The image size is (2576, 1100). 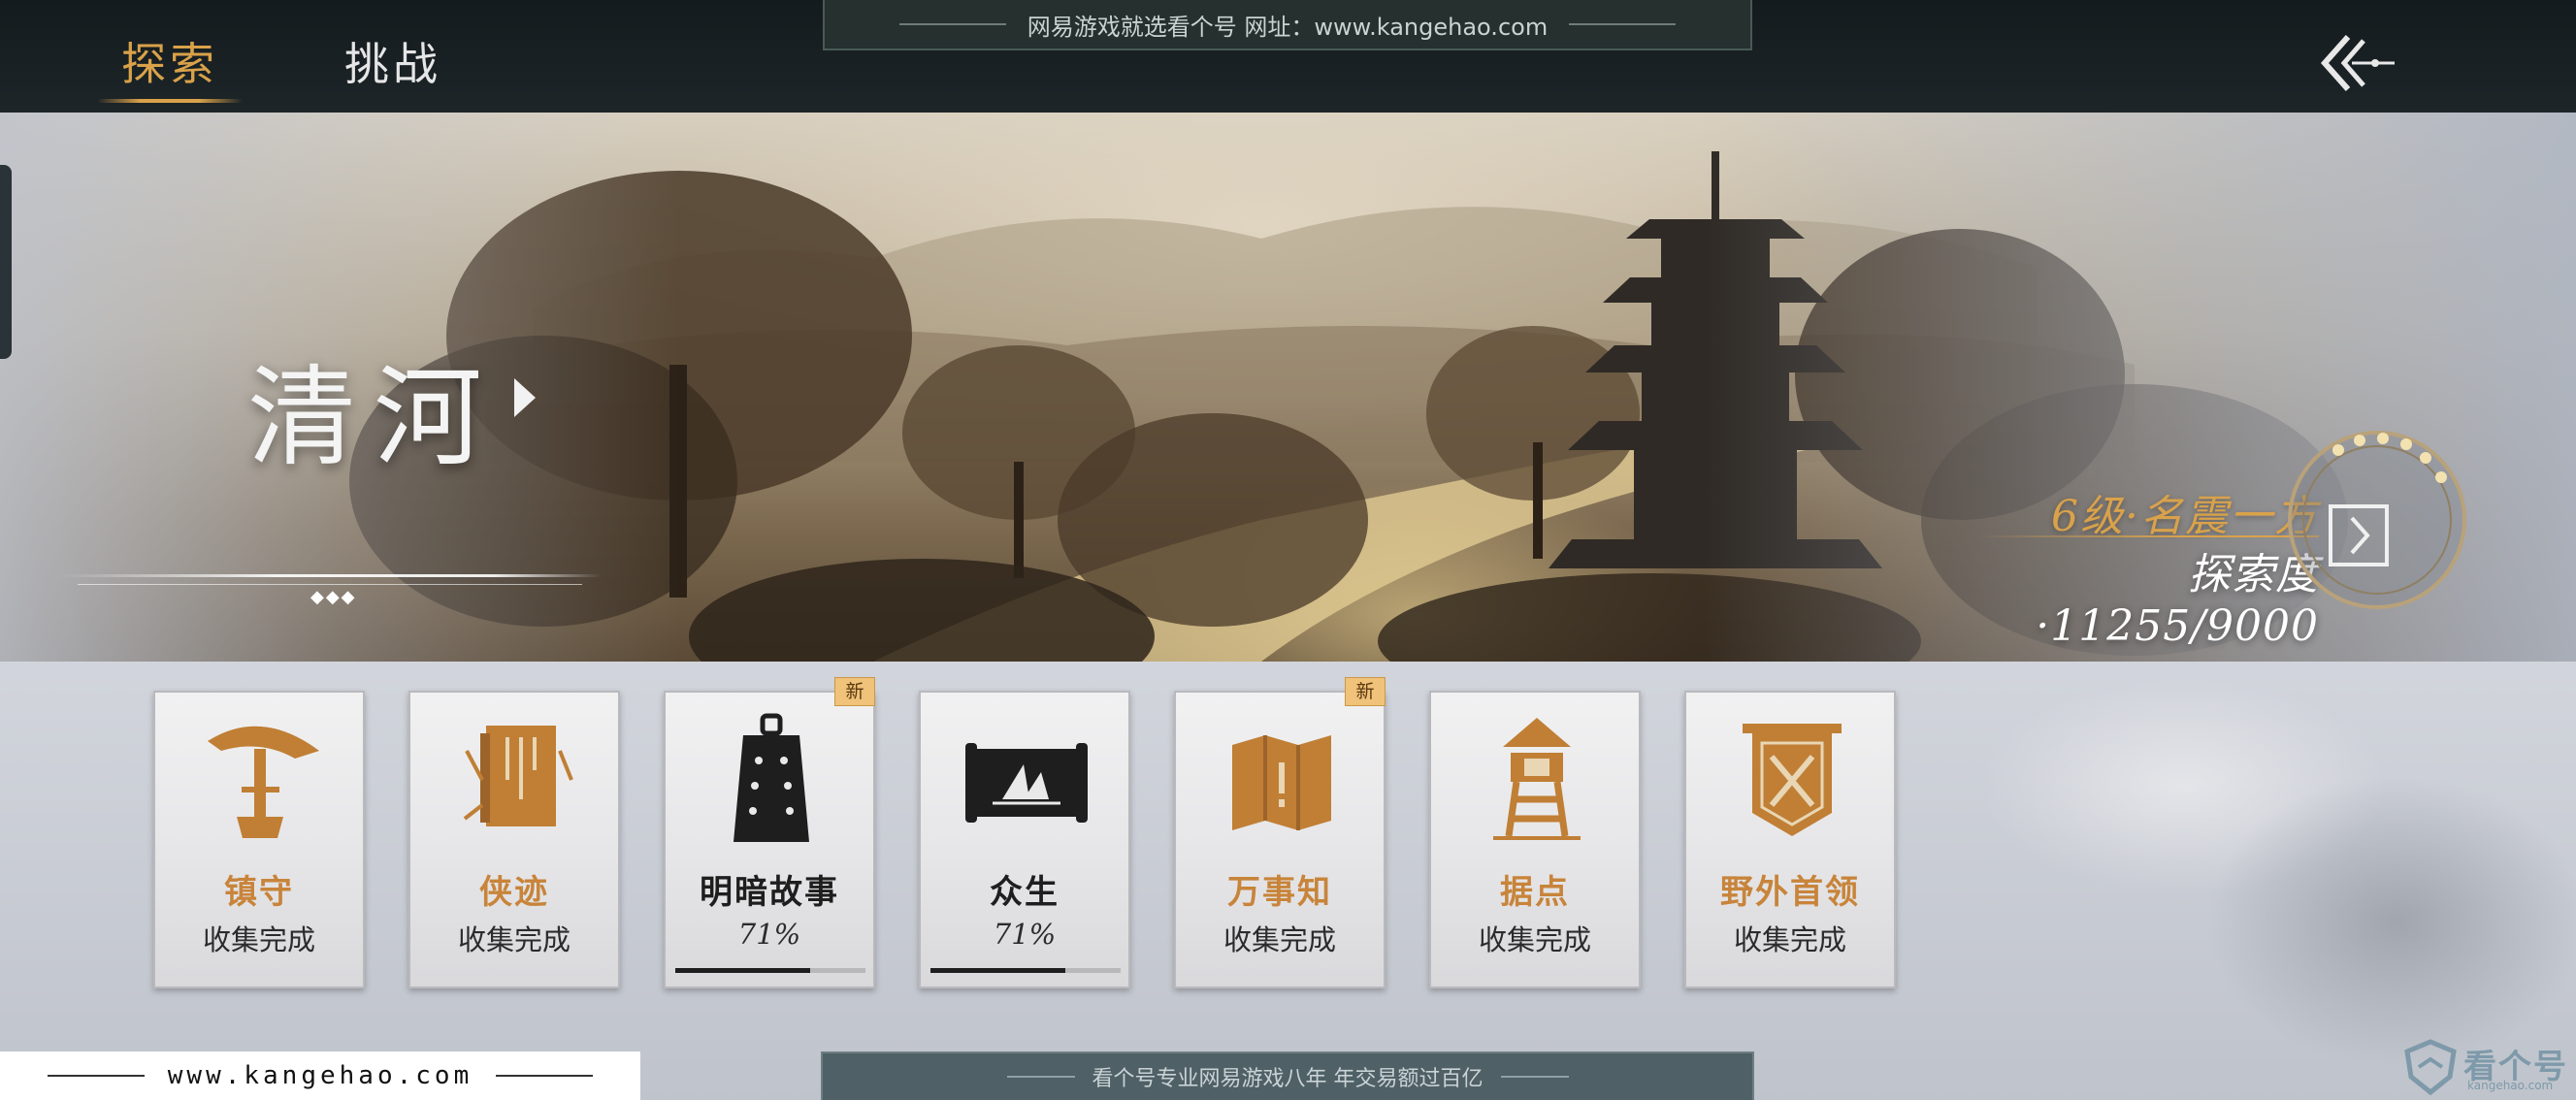 What do you see at coordinates (393, 68) in the screenshot?
I see `tab-challenge: 挑战` at bounding box center [393, 68].